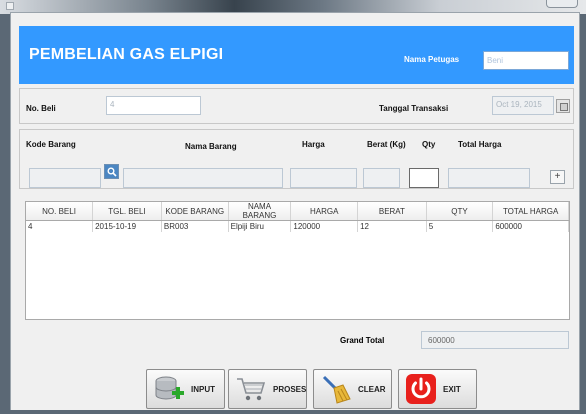  Describe the element at coordinates (296, 55) in the screenshot. I see `form-header: PEMBELIAN GAS ELPIGI Nama Petugas Beni` at that location.